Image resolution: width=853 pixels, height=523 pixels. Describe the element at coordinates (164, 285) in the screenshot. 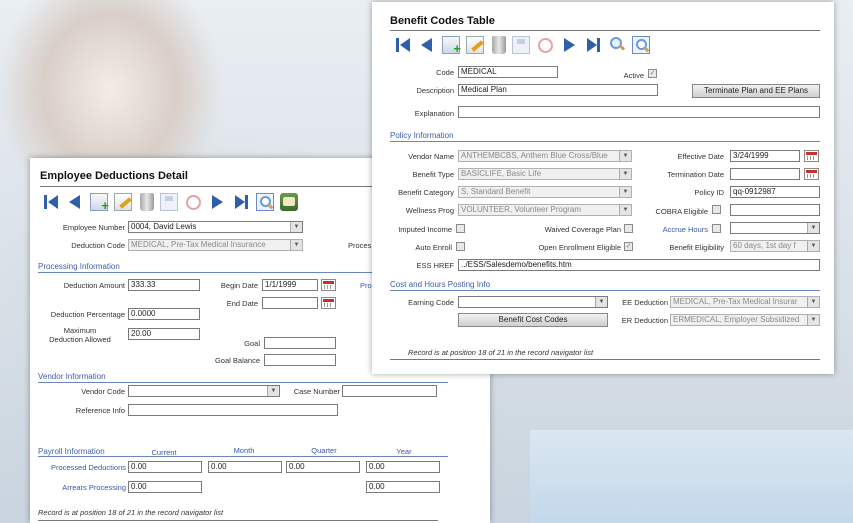

I see `deduction-amount-input: 333.33` at that location.